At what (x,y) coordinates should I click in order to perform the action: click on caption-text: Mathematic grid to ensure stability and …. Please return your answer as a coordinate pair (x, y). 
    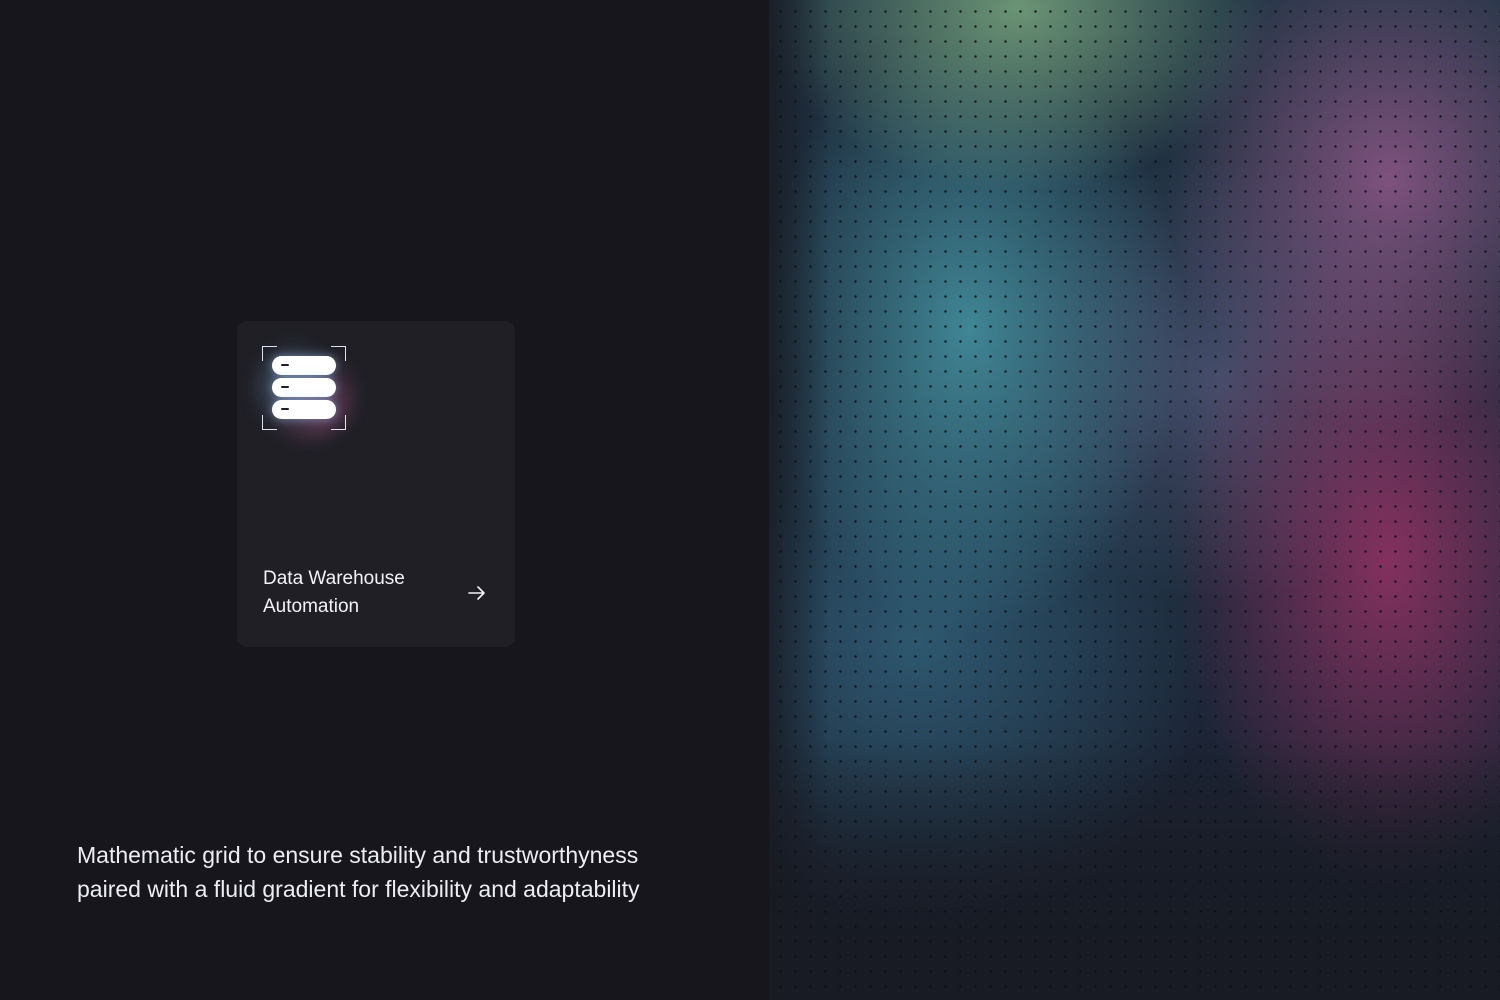
    Looking at the image, I should click on (358, 872).